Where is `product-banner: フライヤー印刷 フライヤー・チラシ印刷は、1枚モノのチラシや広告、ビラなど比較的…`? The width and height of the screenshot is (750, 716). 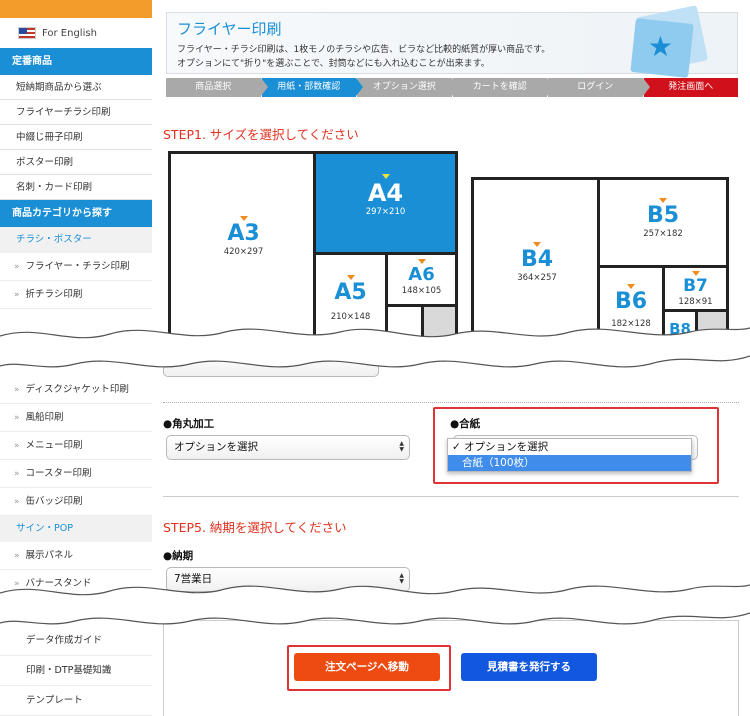 product-banner: フライヤー印刷 フライヤー・チラシ印刷は、1枚モノのチラシや広告、ビラなど比較的… is located at coordinates (452, 41).